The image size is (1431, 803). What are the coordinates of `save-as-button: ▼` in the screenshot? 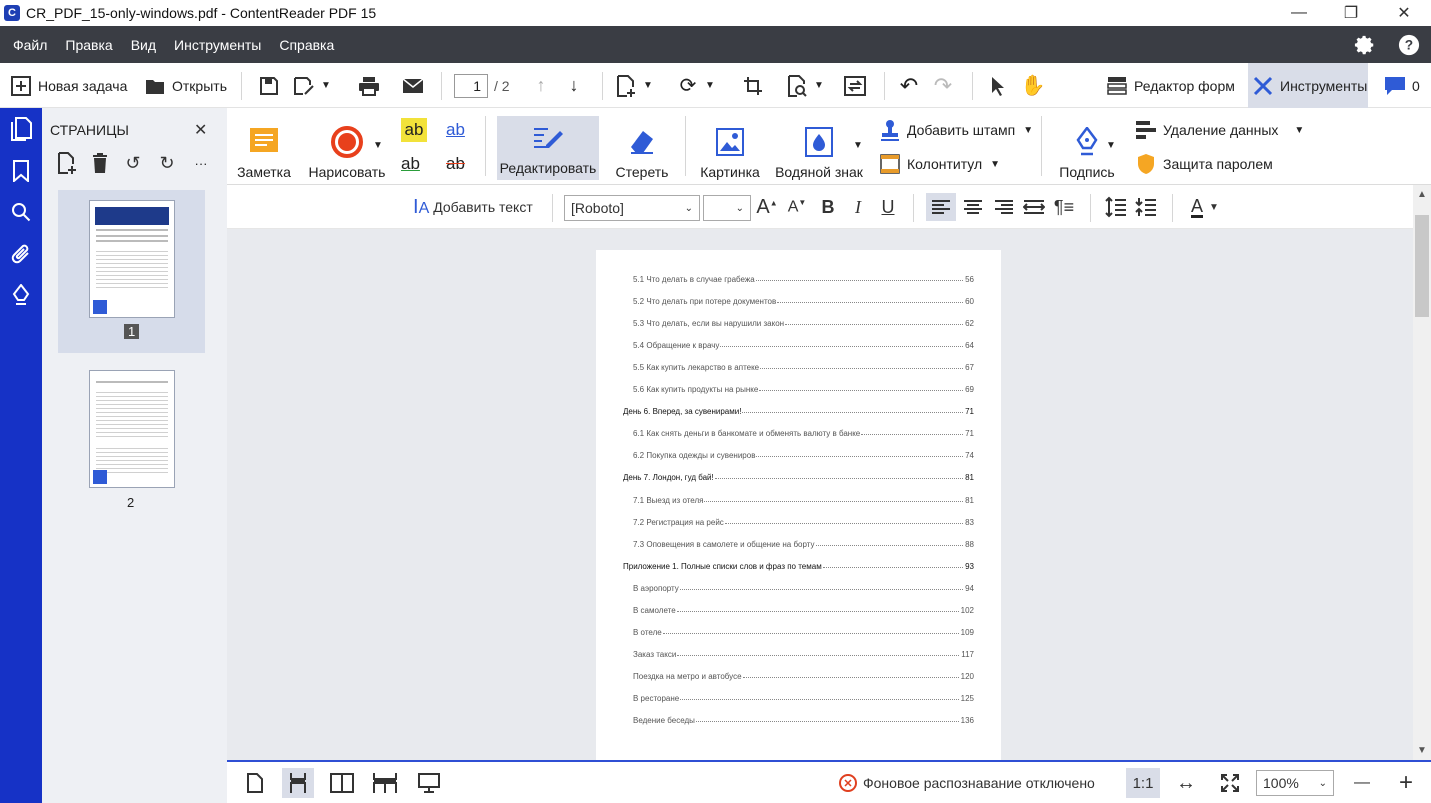 It's located at (312, 85).